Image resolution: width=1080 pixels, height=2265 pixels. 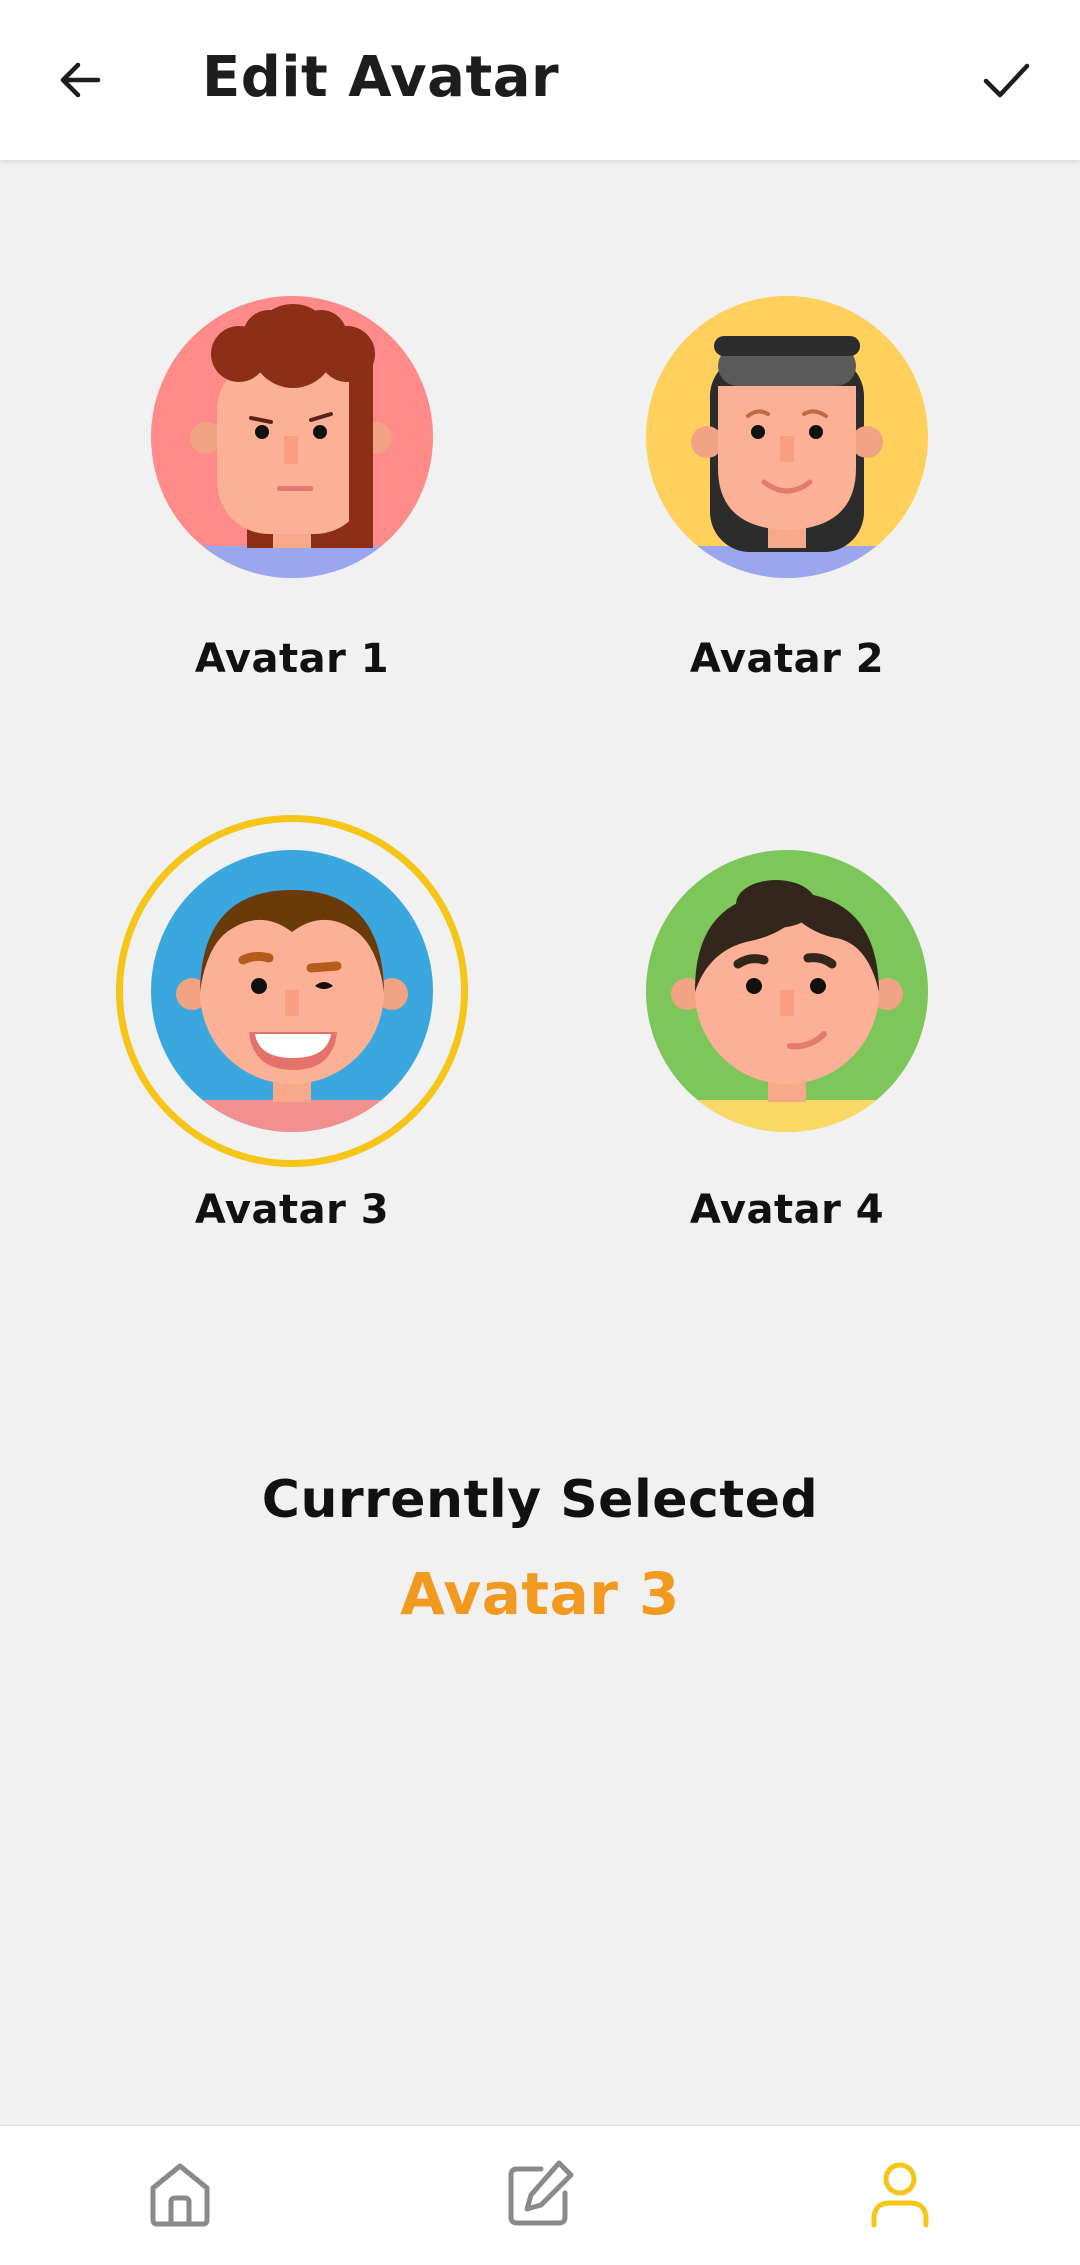 I want to click on avatar-option-4: Avatar 4, so click(x=787, y=1035).